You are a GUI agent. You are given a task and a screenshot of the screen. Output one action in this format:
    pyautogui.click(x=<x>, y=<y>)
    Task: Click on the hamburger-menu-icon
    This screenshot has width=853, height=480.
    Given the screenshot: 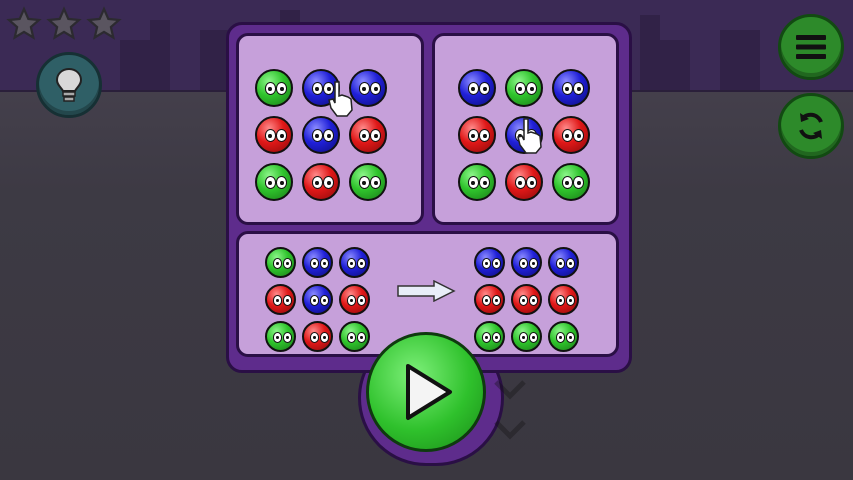 What is the action you would take?
    pyautogui.click(x=811, y=47)
    